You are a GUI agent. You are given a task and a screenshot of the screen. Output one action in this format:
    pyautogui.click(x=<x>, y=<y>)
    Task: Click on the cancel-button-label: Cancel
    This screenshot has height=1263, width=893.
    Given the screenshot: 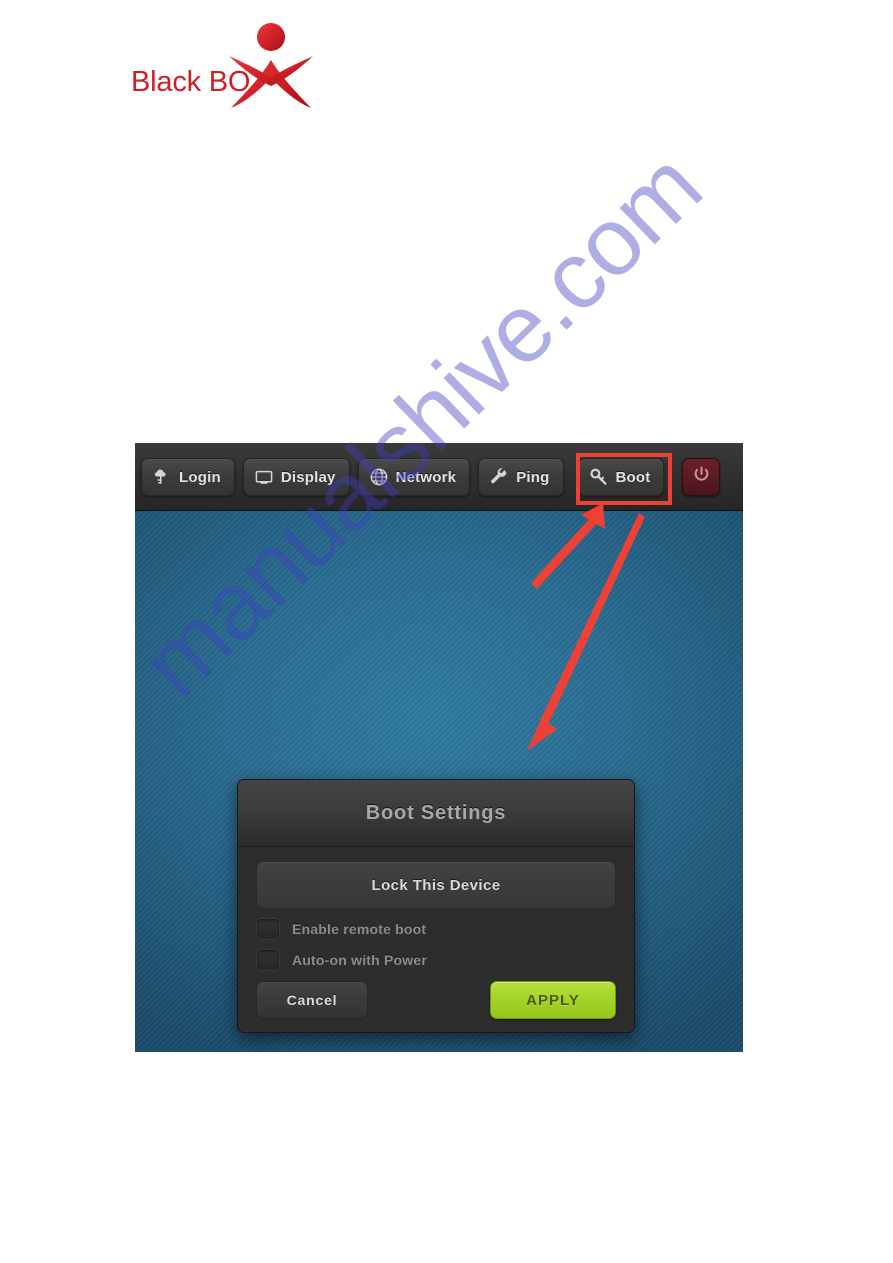 What is the action you would take?
    pyautogui.click(x=312, y=1000)
    